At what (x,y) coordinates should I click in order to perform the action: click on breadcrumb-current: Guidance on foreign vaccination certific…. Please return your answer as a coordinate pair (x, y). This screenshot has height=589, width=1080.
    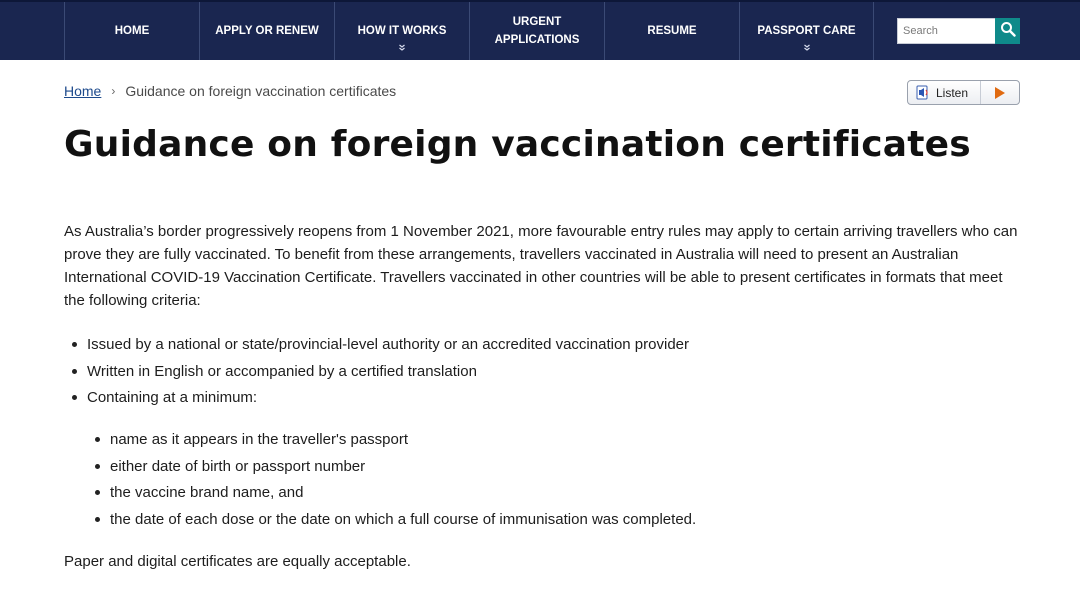
    Looking at the image, I should click on (261, 91).